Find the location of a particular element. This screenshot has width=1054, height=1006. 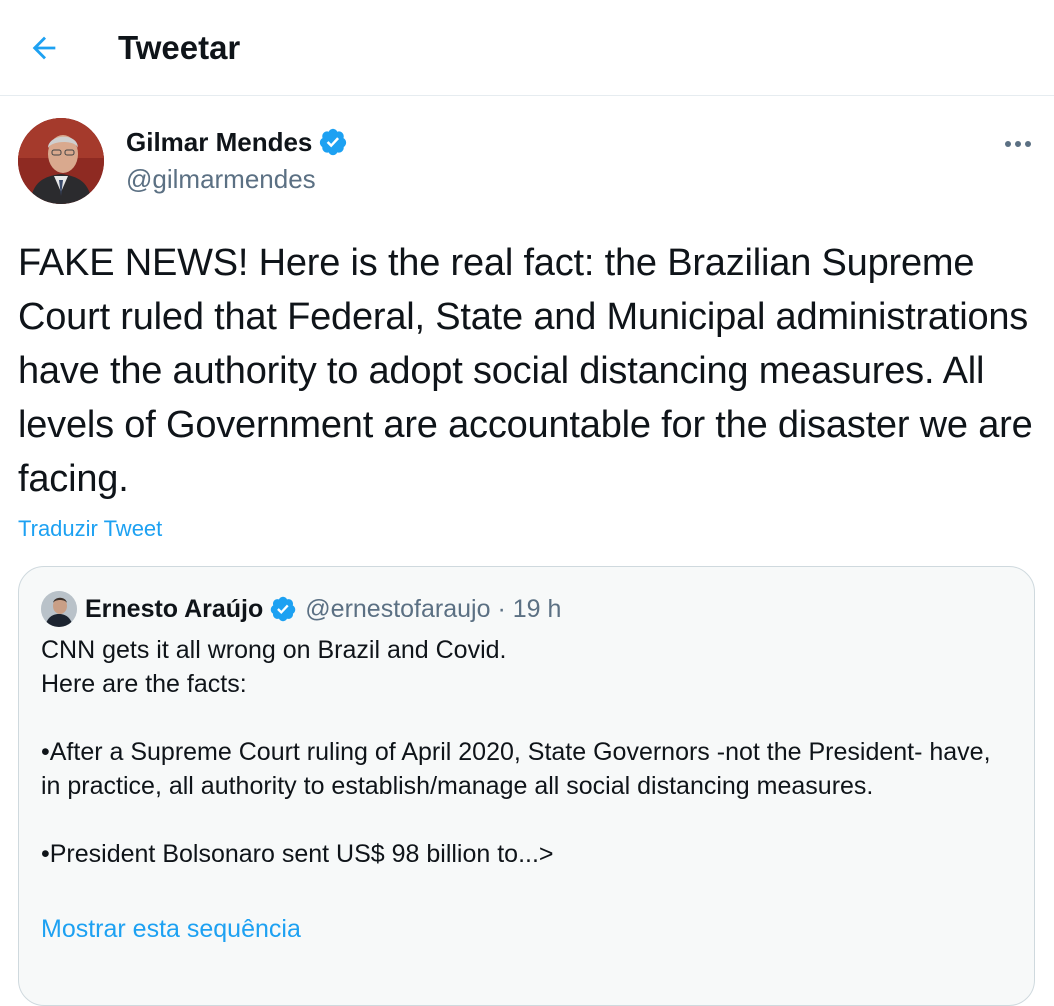

back-button is located at coordinates (44, 48).